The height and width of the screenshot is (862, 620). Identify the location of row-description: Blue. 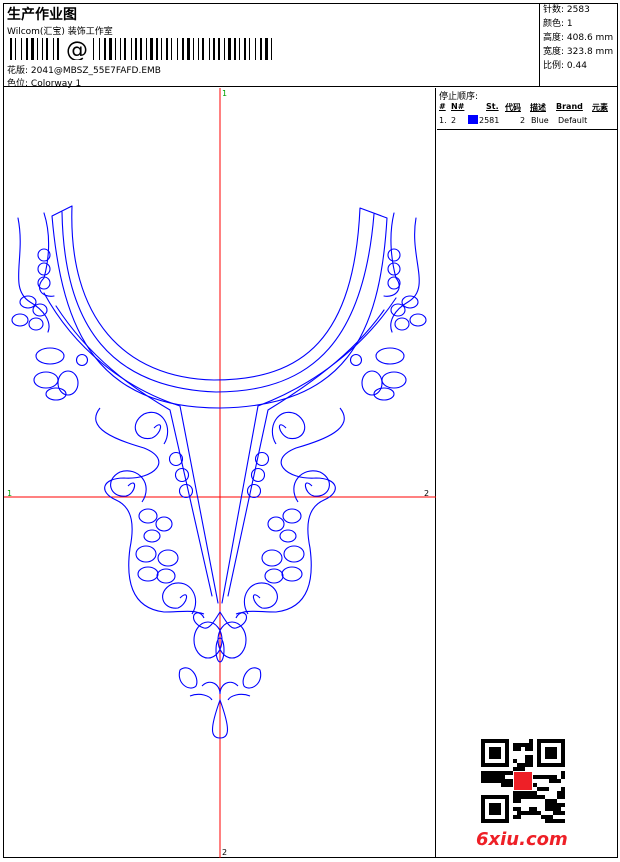
(540, 120).